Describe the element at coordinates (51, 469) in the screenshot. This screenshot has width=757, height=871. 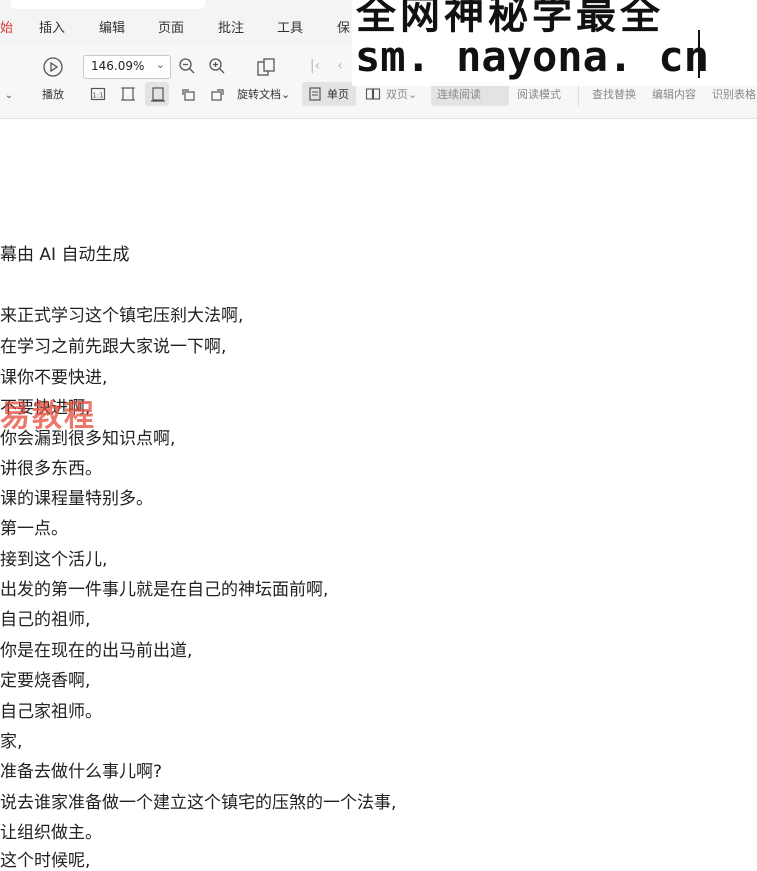
I see `document-line: 讲很多东西。` at that location.